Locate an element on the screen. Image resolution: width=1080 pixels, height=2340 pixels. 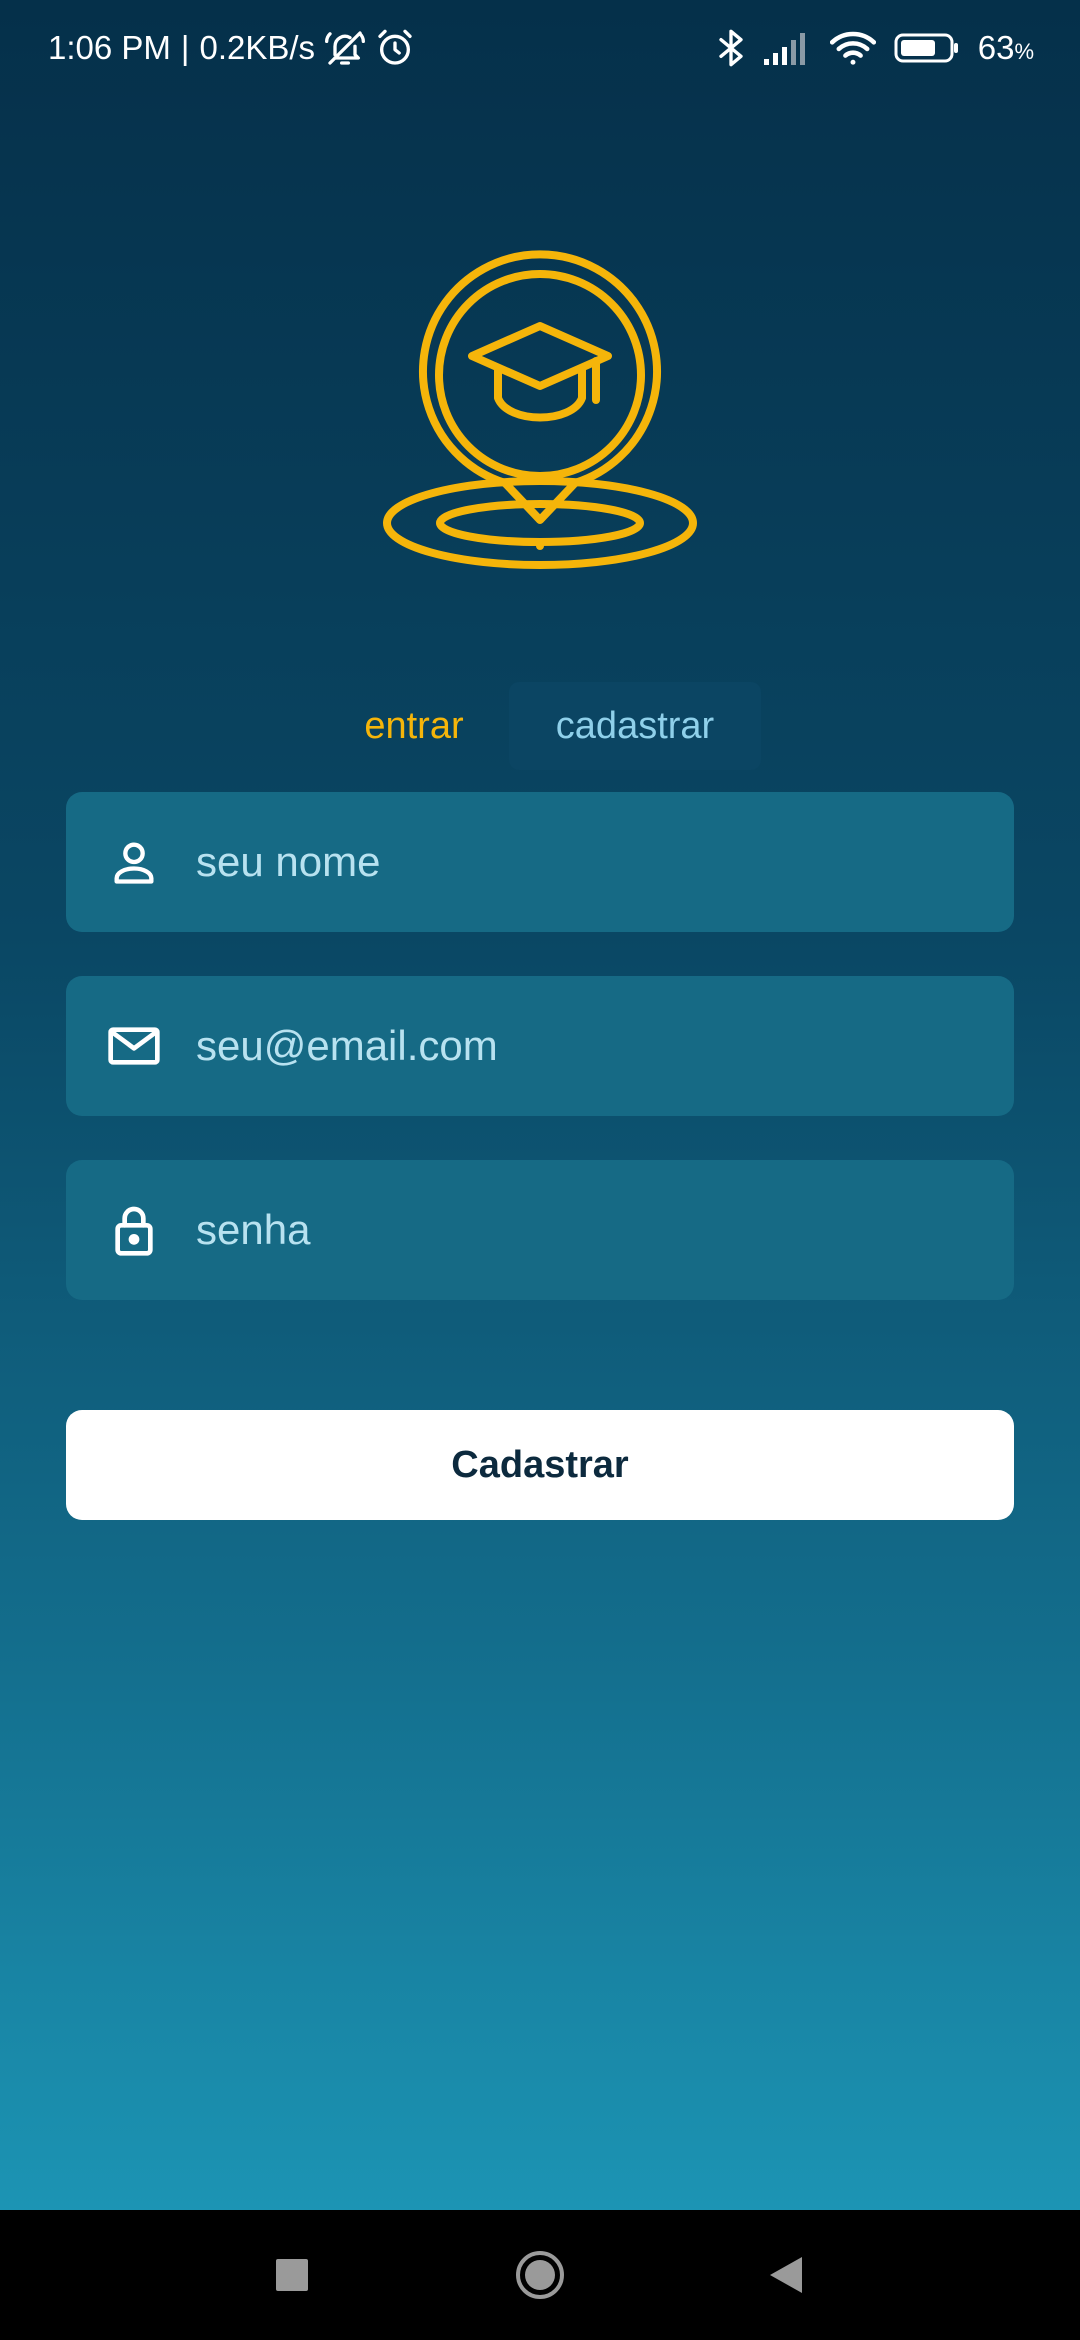
graduation-cap-location-pin-icon is located at coordinates (540, 410).